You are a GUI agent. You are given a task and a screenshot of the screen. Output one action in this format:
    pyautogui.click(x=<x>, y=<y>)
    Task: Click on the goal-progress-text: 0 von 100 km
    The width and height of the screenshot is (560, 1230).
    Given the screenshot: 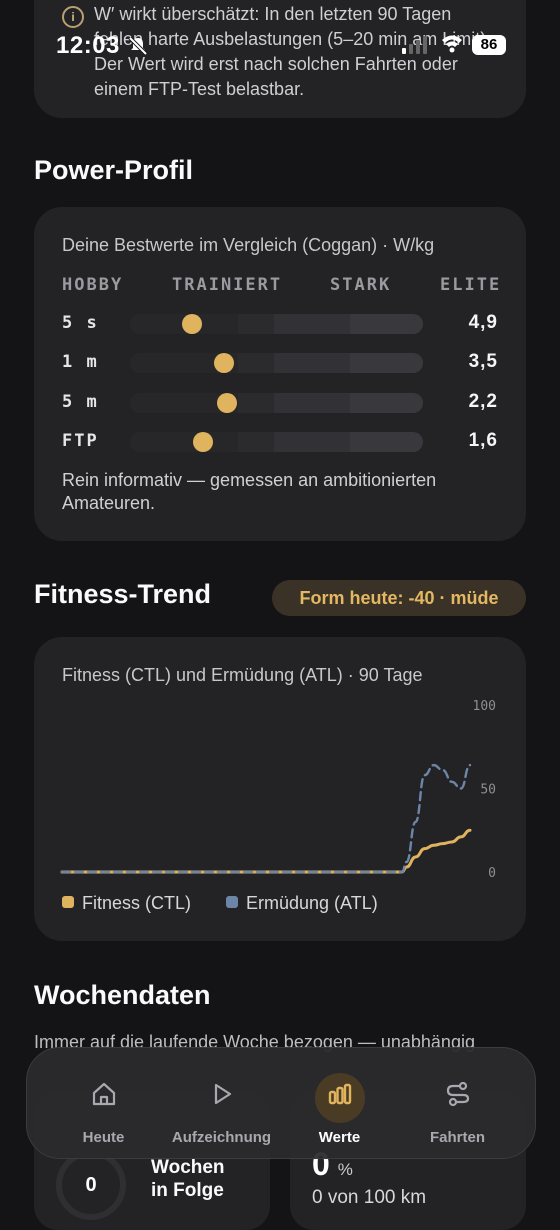 What is the action you would take?
    pyautogui.click(x=369, y=1197)
    